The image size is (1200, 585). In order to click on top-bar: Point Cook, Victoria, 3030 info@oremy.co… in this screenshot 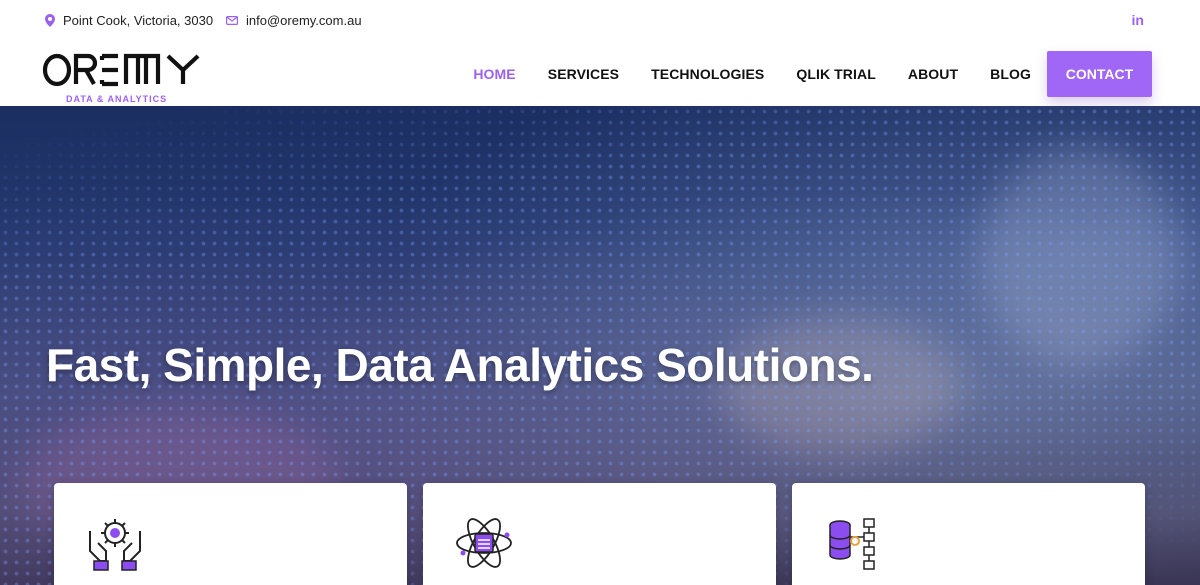, I will do `click(600, 21)`.